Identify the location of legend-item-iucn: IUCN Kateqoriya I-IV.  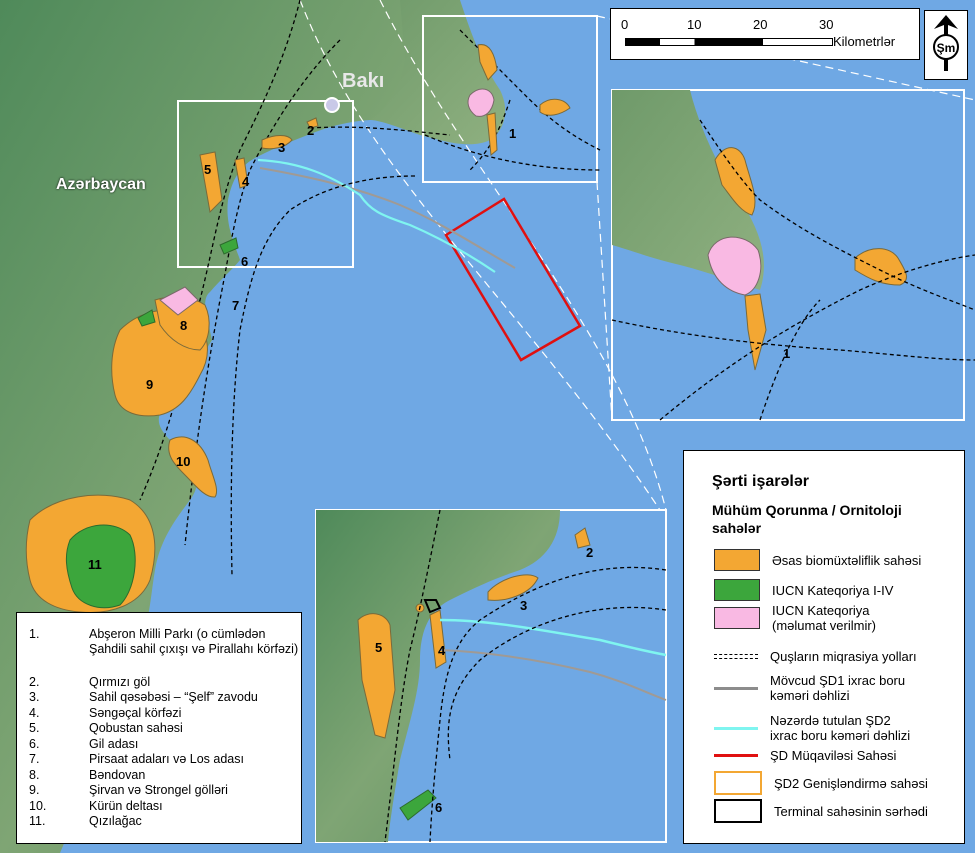
(803, 590).